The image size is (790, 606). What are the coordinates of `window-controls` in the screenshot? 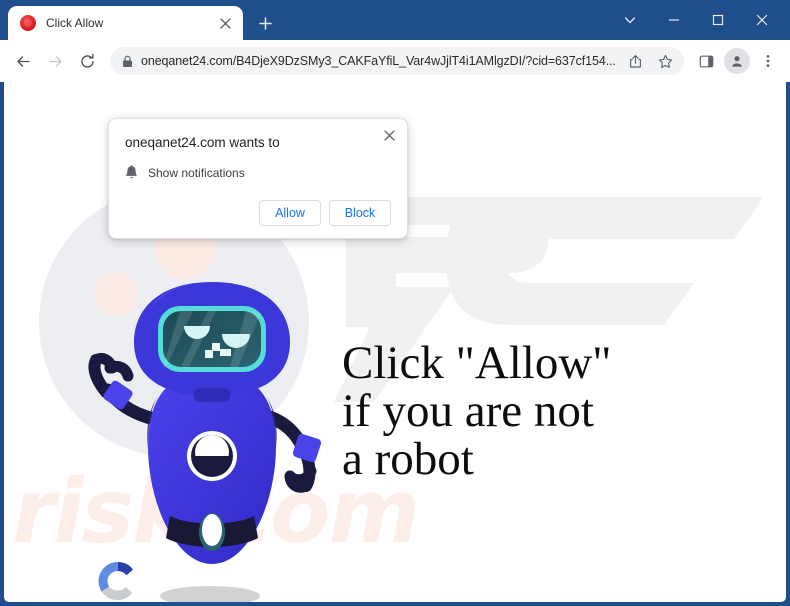 It's located at (696, 19).